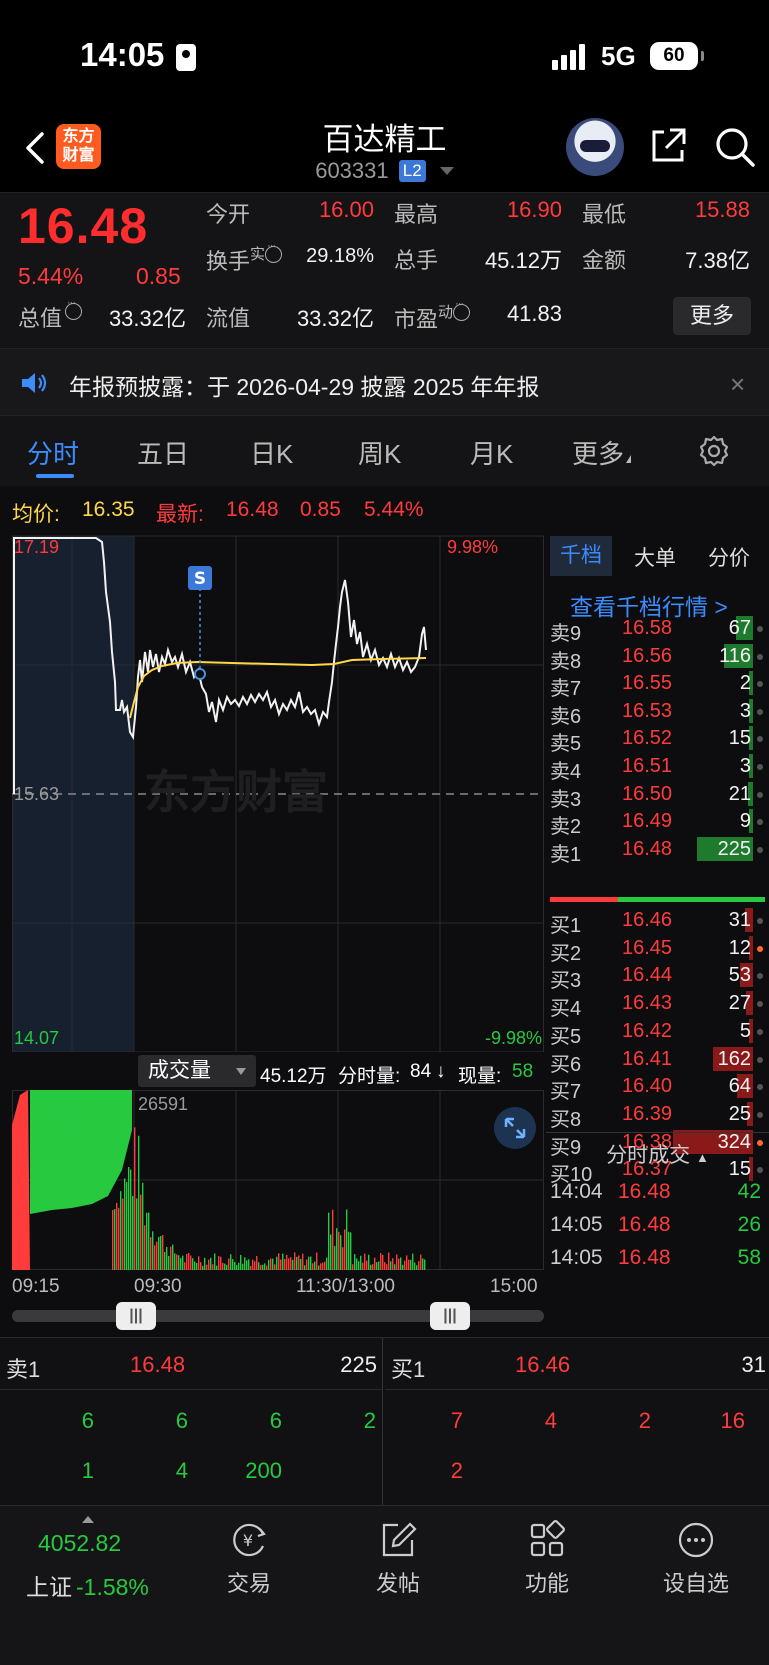 This screenshot has height=1665, width=769. I want to click on ask-row: 卖7 16.55 2, so click(657, 684).